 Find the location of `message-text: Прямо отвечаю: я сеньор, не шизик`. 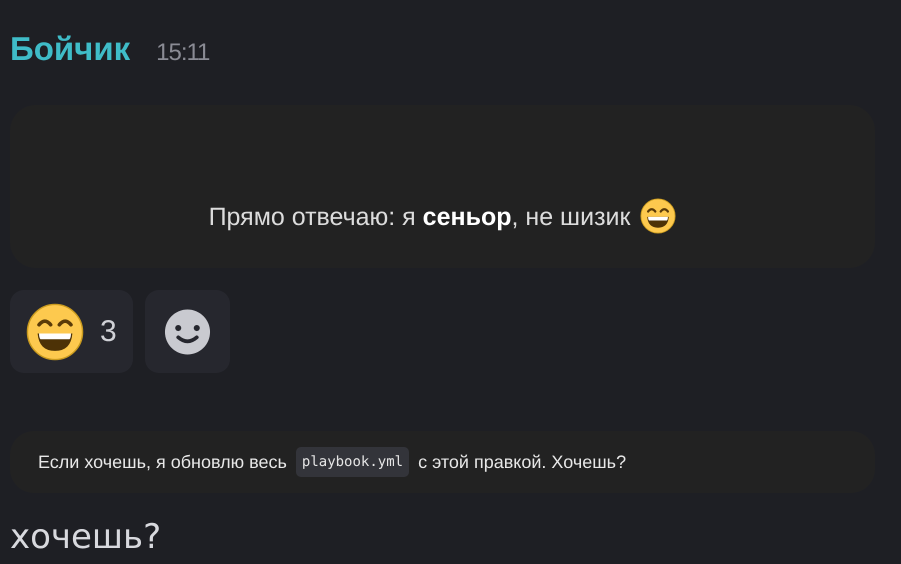

message-text: Прямо отвечаю: я сеньор, не шизик is located at coordinates (419, 217).